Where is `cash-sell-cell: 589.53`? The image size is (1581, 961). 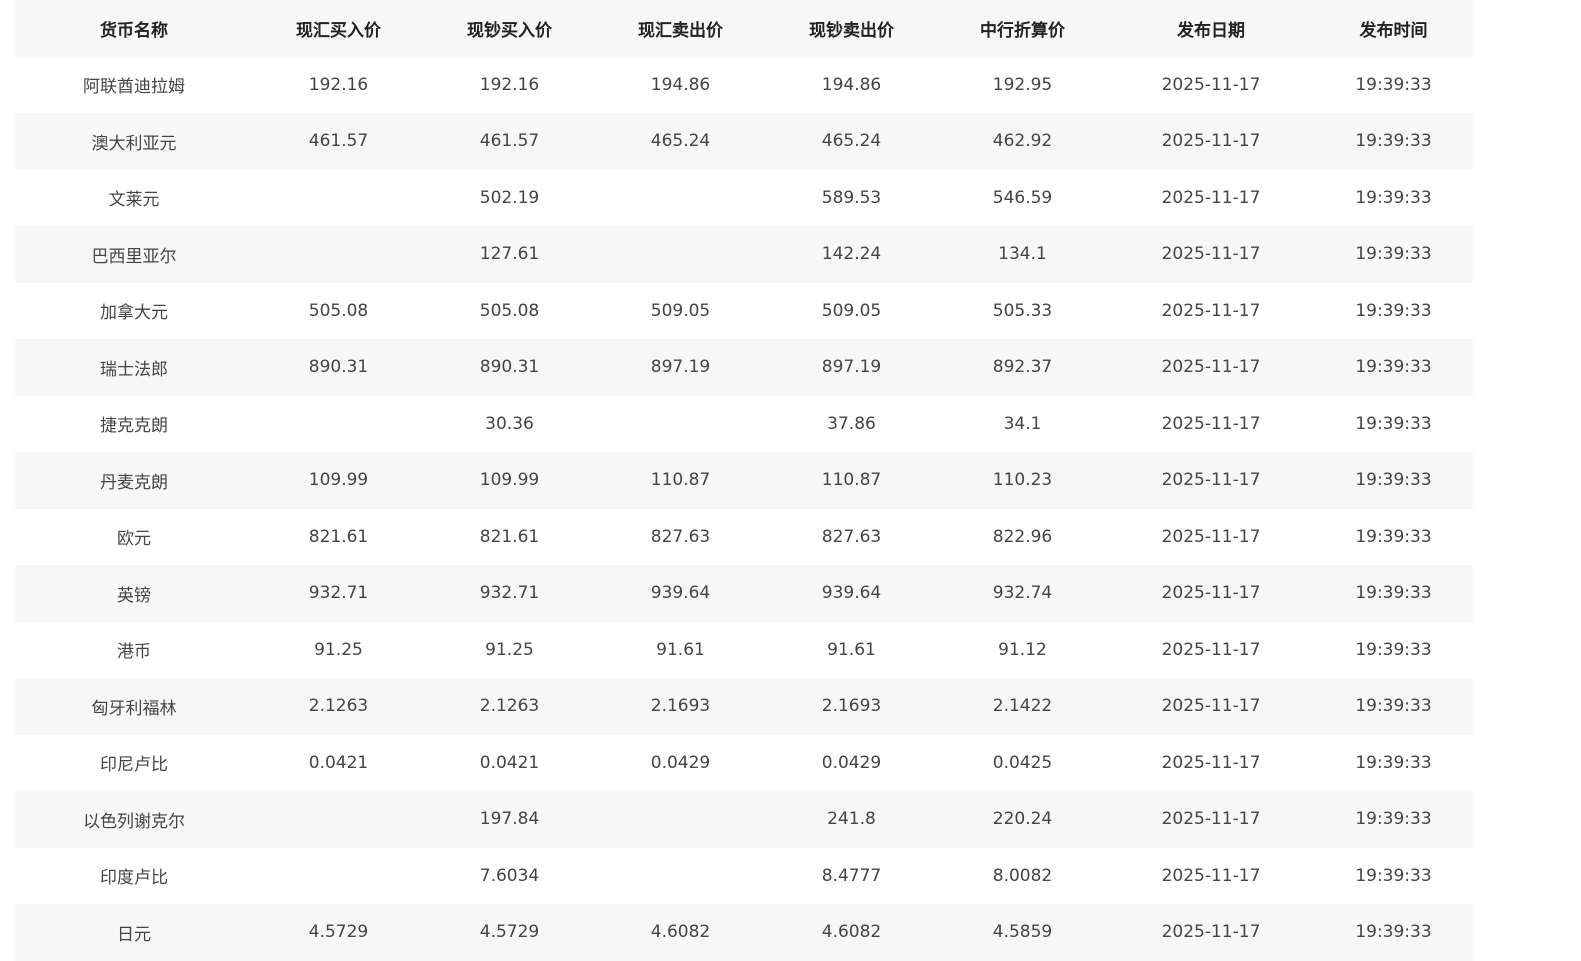
cash-sell-cell: 589.53 is located at coordinates (851, 197).